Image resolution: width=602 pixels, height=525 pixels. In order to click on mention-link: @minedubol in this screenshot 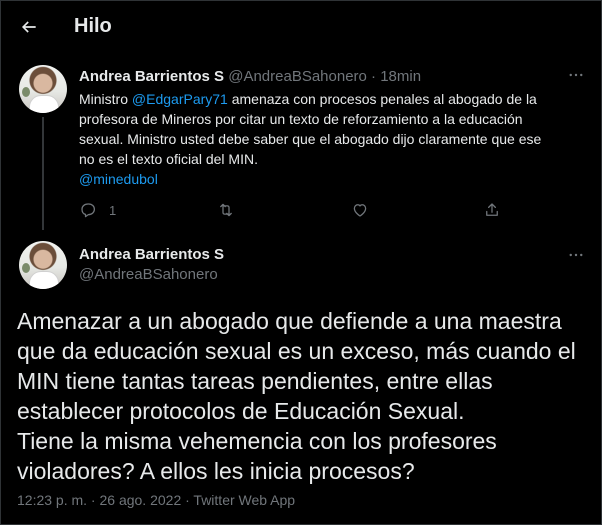, I will do `click(118, 179)`.